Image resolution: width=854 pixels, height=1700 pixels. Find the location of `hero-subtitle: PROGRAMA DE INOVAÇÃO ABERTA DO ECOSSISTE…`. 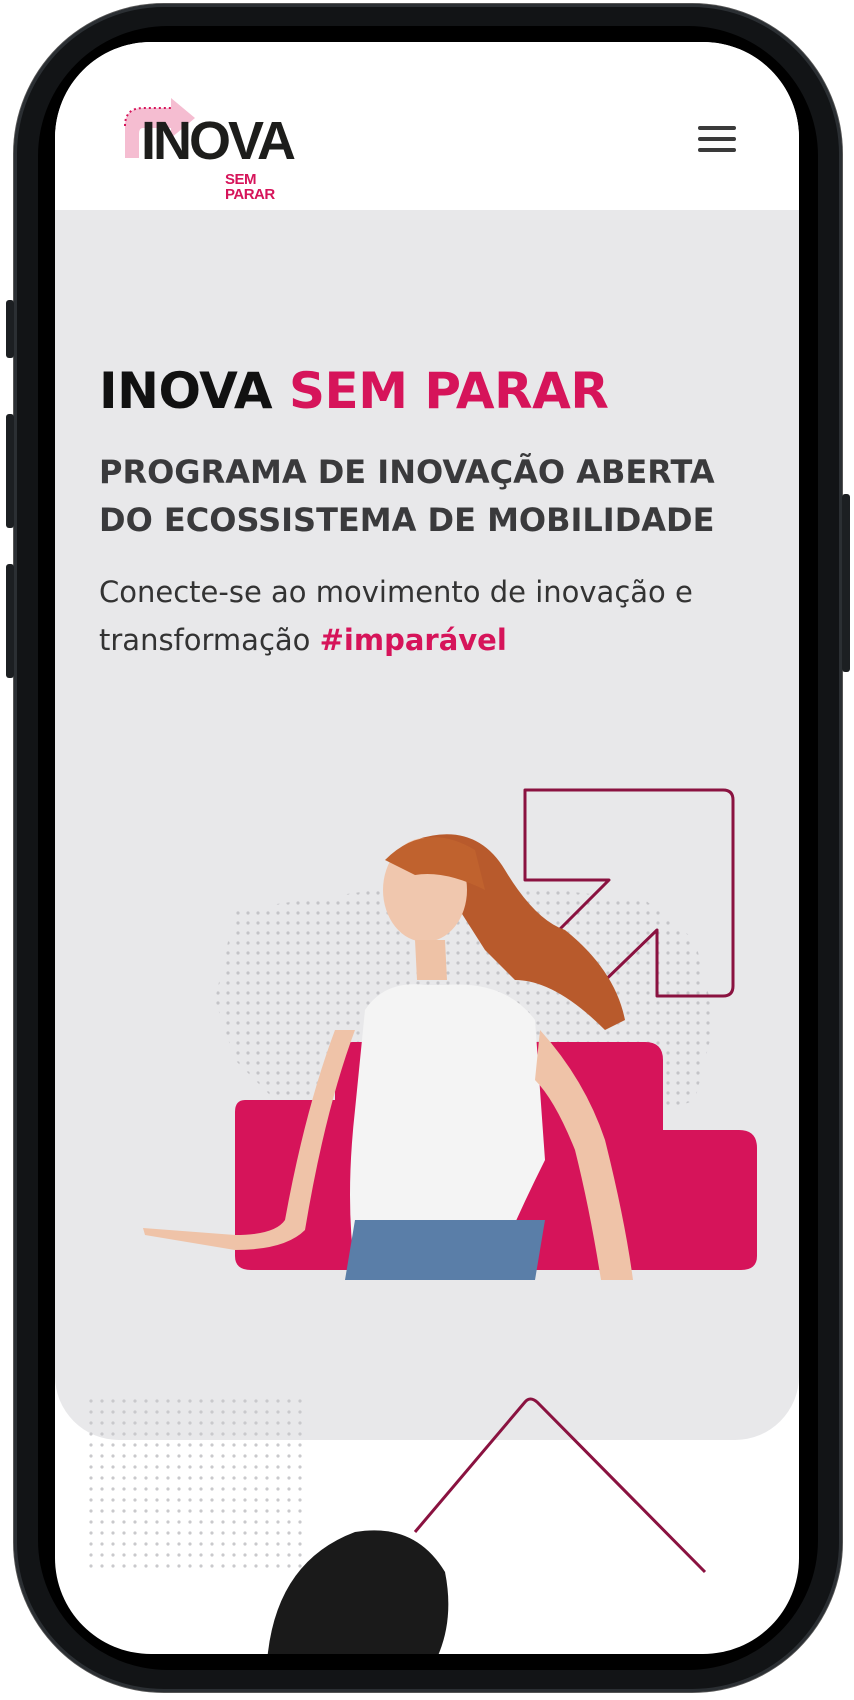

hero-subtitle: PROGRAMA DE INOVAÇÃO ABERTA DO ECOSSISTE… is located at coordinates (407, 496).